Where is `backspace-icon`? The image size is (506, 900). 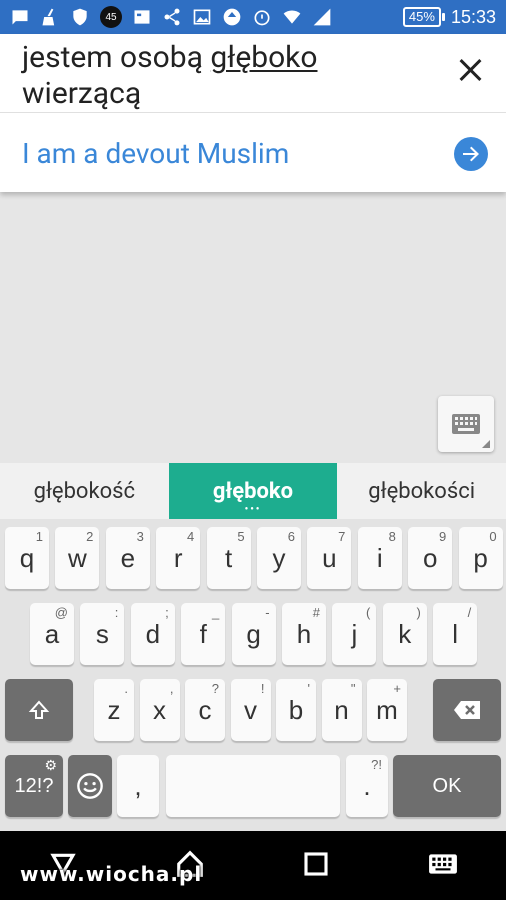 backspace-icon is located at coordinates (467, 710).